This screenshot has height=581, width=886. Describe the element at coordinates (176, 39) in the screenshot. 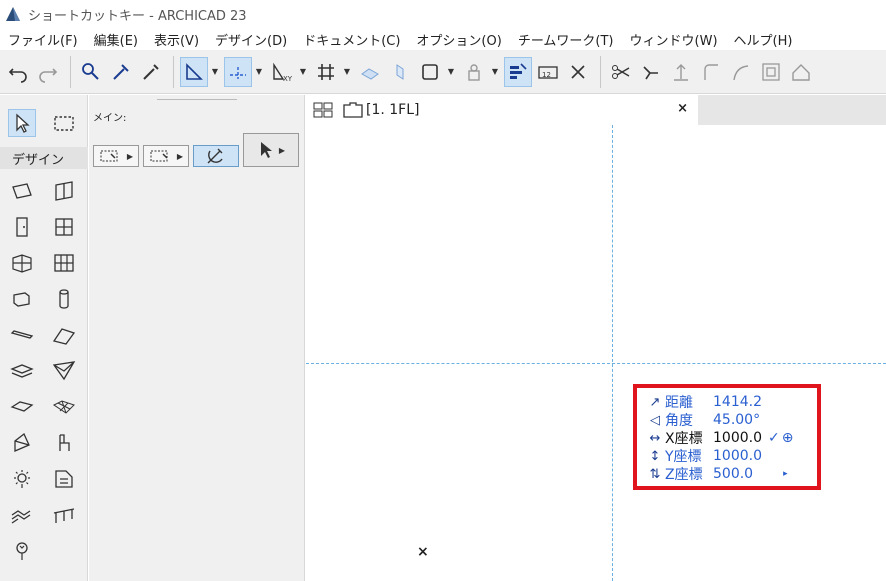

I see `menu-view: 表示(V)` at that location.